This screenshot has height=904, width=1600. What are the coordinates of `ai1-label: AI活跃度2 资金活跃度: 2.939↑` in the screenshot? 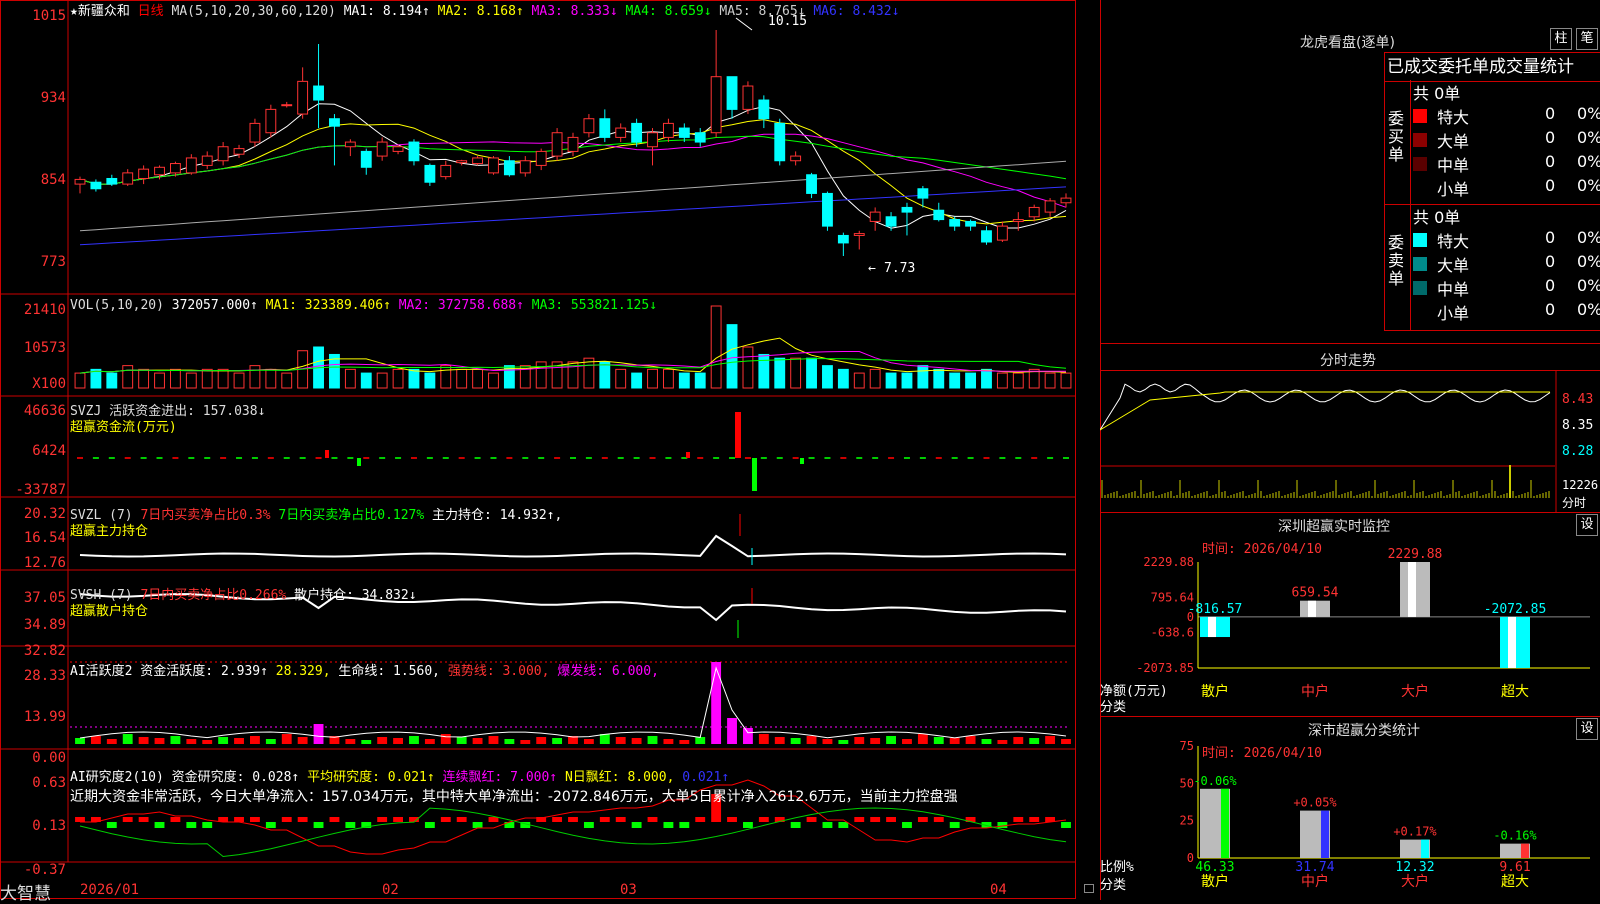 It's located at (169, 671).